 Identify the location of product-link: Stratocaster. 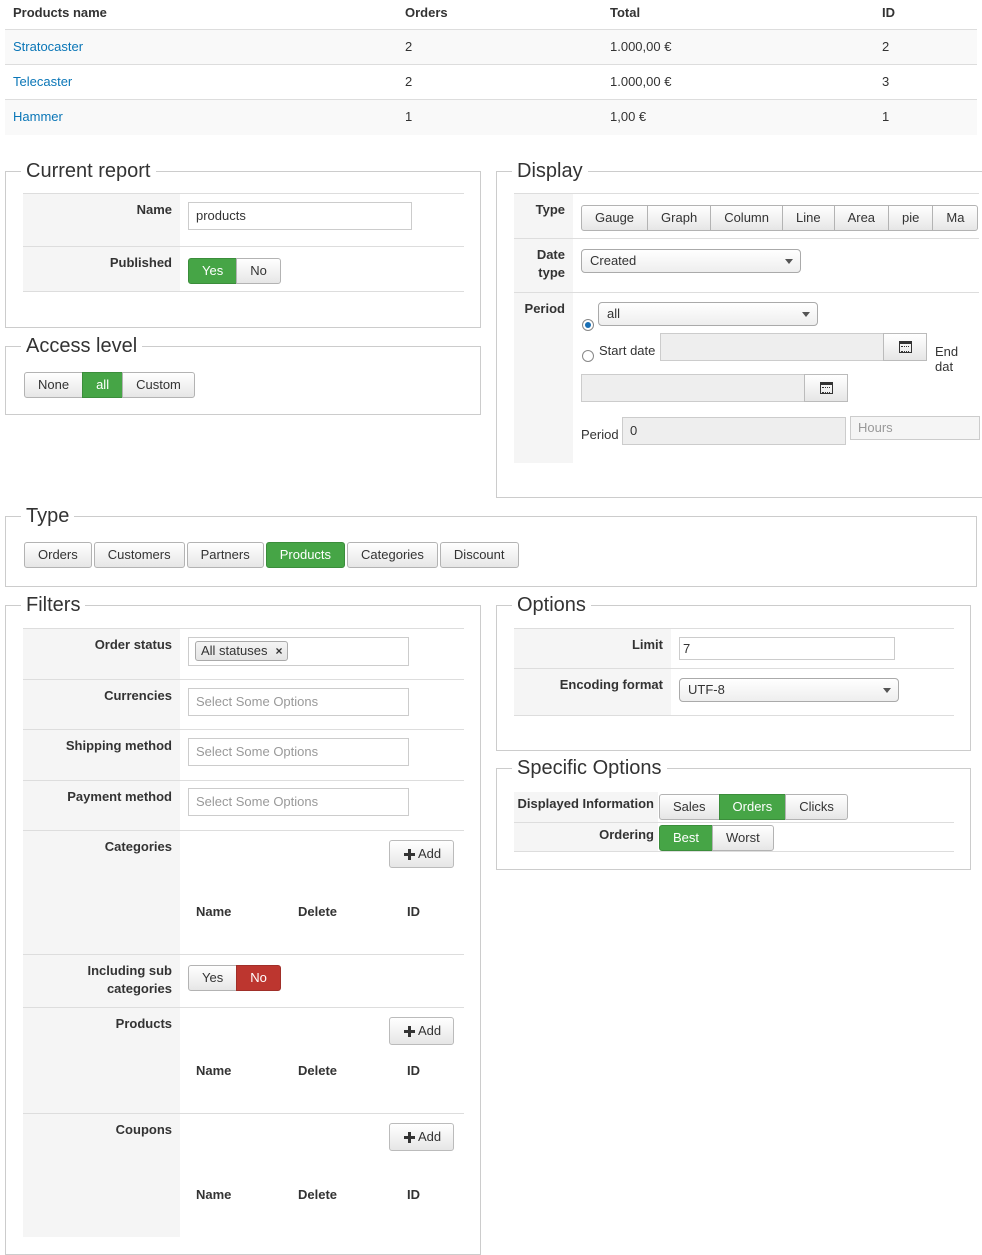
(48, 47).